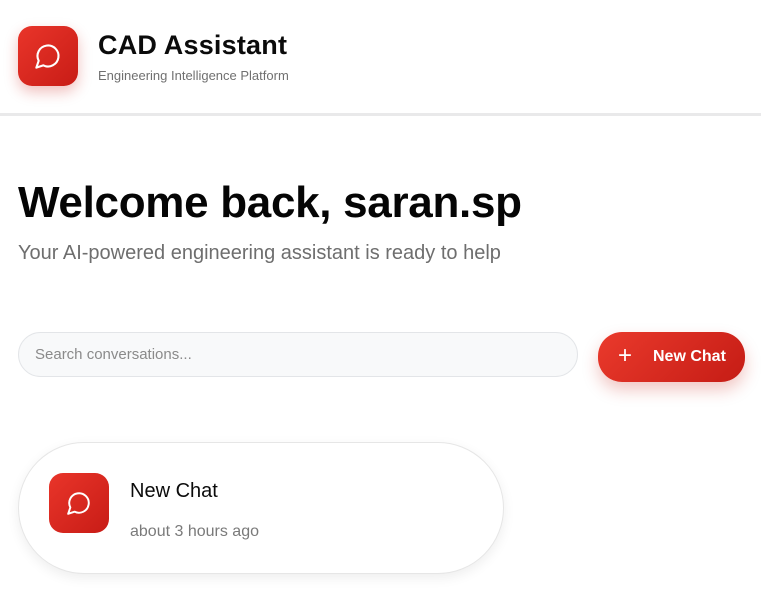 This screenshot has width=761, height=597. Describe the element at coordinates (193, 75) in the screenshot. I see `app-subtitle: Engineering Intelligence Platform` at that location.